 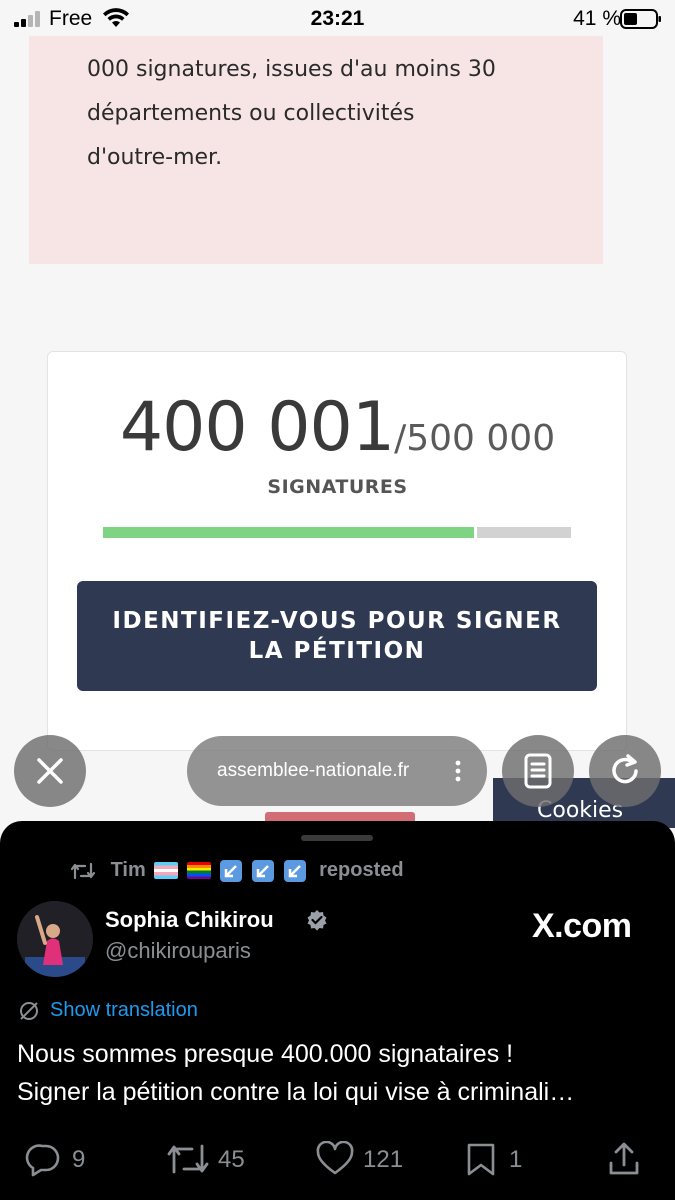 I want to click on share-icon, so click(x=624, y=1158).